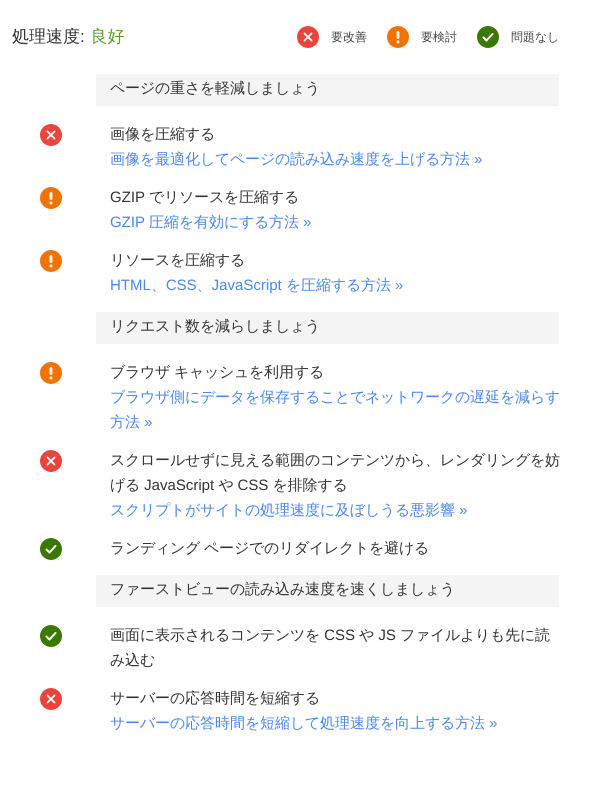 The image size is (591, 803). I want to click on section-header: ページの重さを軽減しましょう, so click(327, 90).